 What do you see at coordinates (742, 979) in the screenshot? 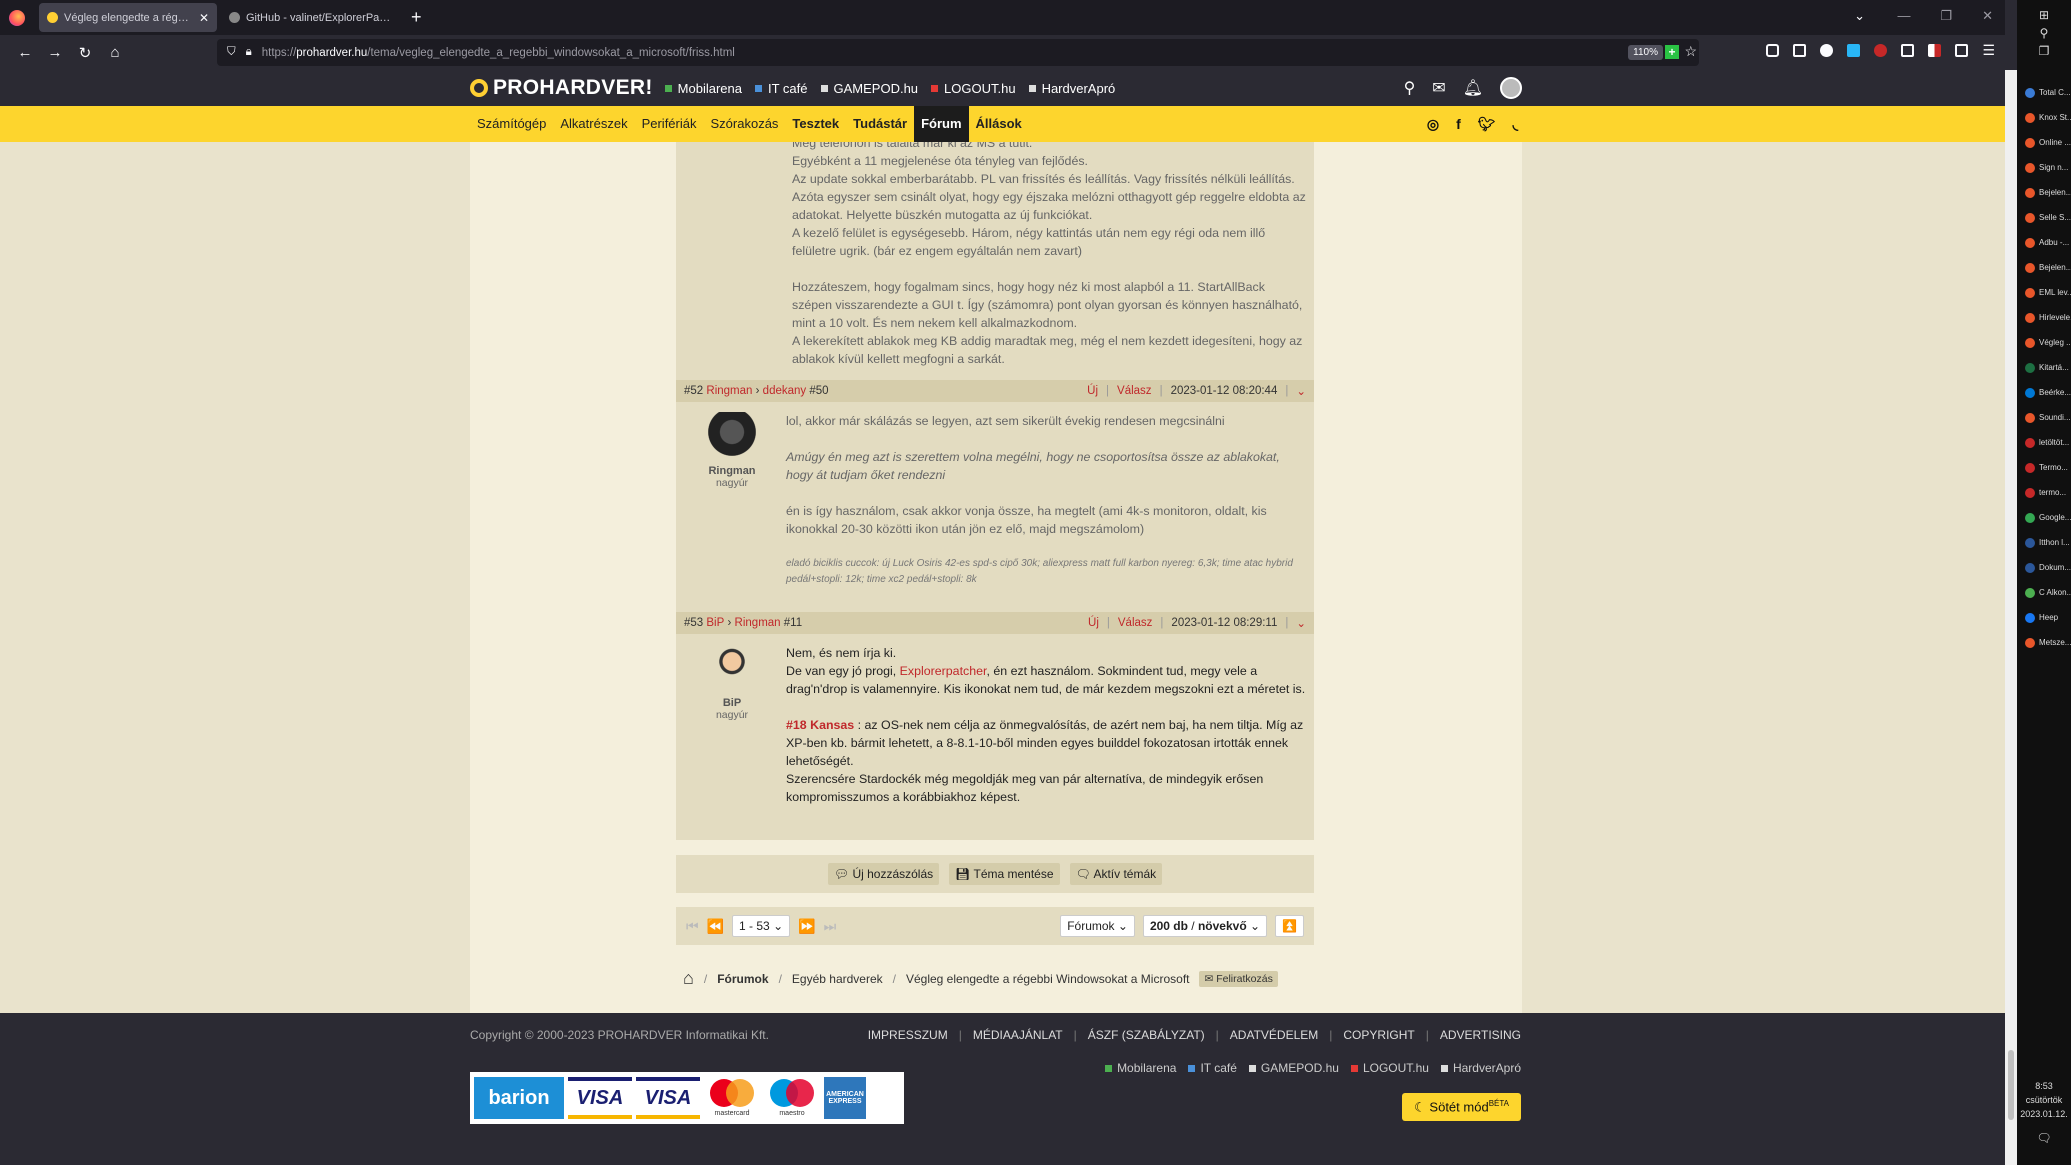
I see `breadcrumb-forums: Fórumok` at bounding box center [742, 979].